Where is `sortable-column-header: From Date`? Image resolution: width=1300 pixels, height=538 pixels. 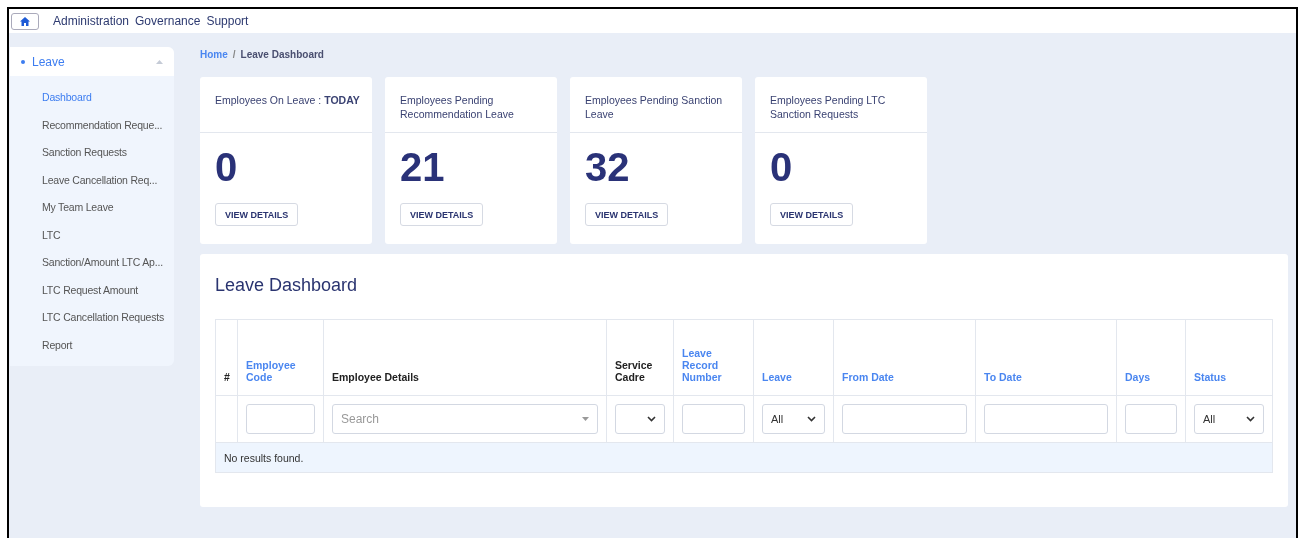
sortable-column-header: From Date is located at coordinates (904, 357).